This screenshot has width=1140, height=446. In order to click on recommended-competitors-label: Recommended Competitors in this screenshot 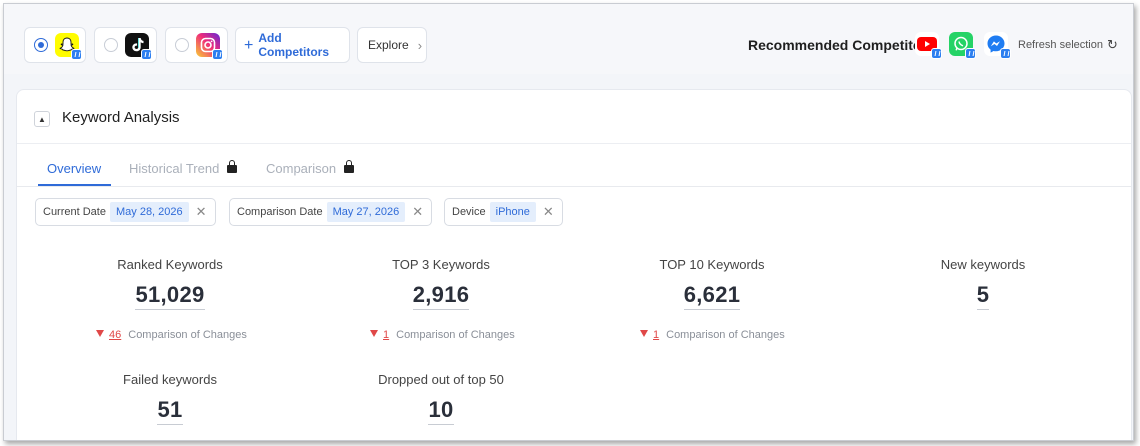, I will do `click(841, 45)`.